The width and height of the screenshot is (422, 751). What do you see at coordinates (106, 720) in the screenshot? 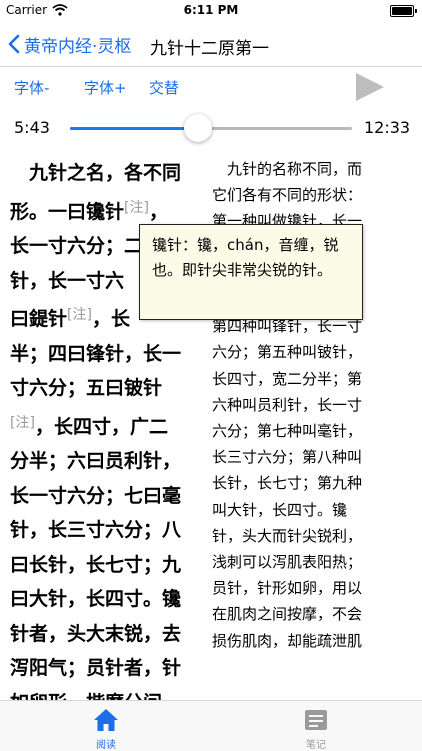
I see `home-icon` at bounding box center [106, 720].